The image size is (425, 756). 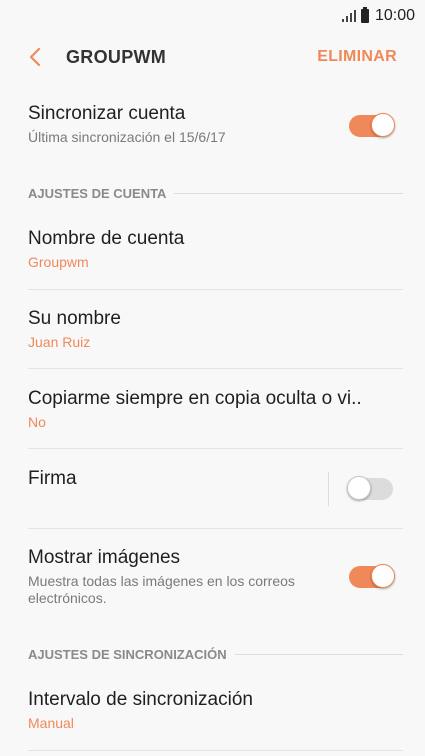 I want to click on delete-button: ELIMINAR, so click(x=357, y=57).